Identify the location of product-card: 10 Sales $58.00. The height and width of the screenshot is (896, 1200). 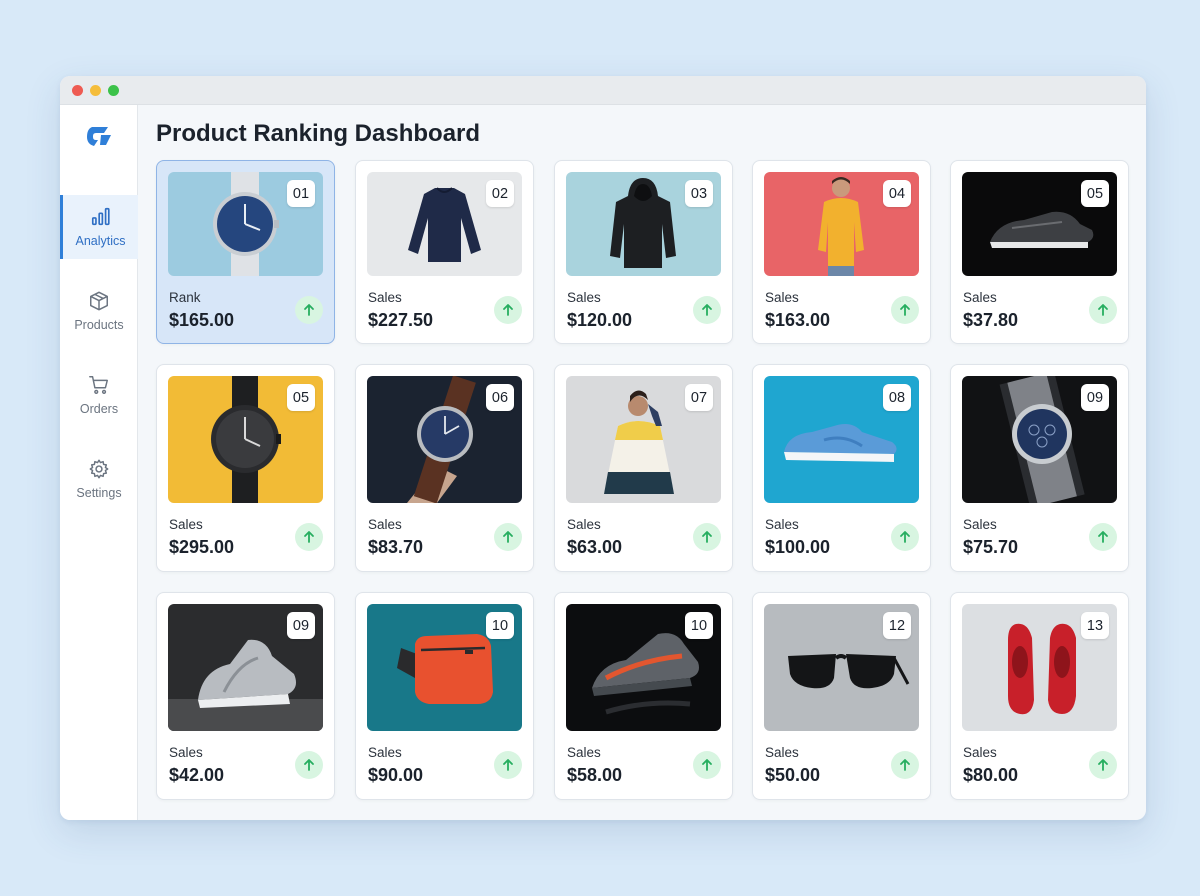
(643, 696).